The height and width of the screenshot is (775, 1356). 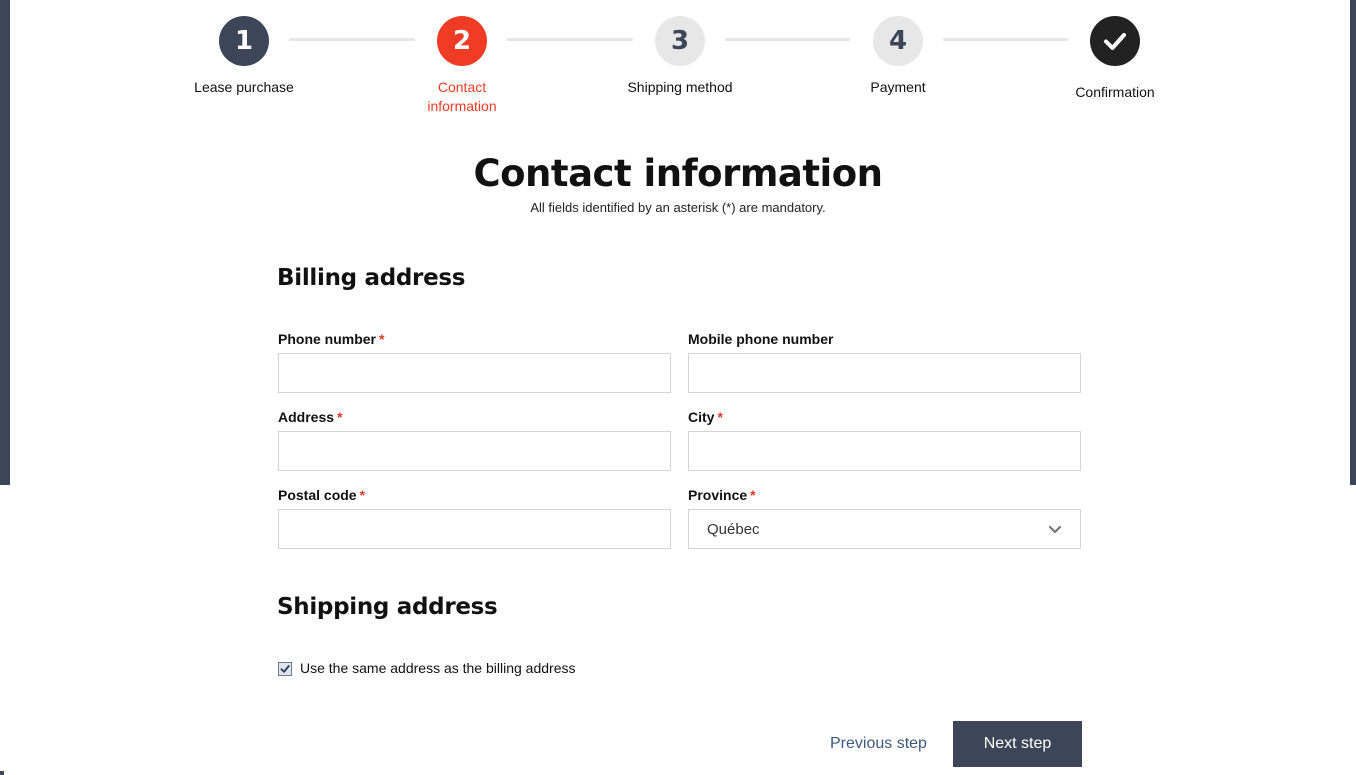 What do you see at coordinates (306, 417) in the screenshot?
I see `label-text: Address` at bounding box center [306, 417].